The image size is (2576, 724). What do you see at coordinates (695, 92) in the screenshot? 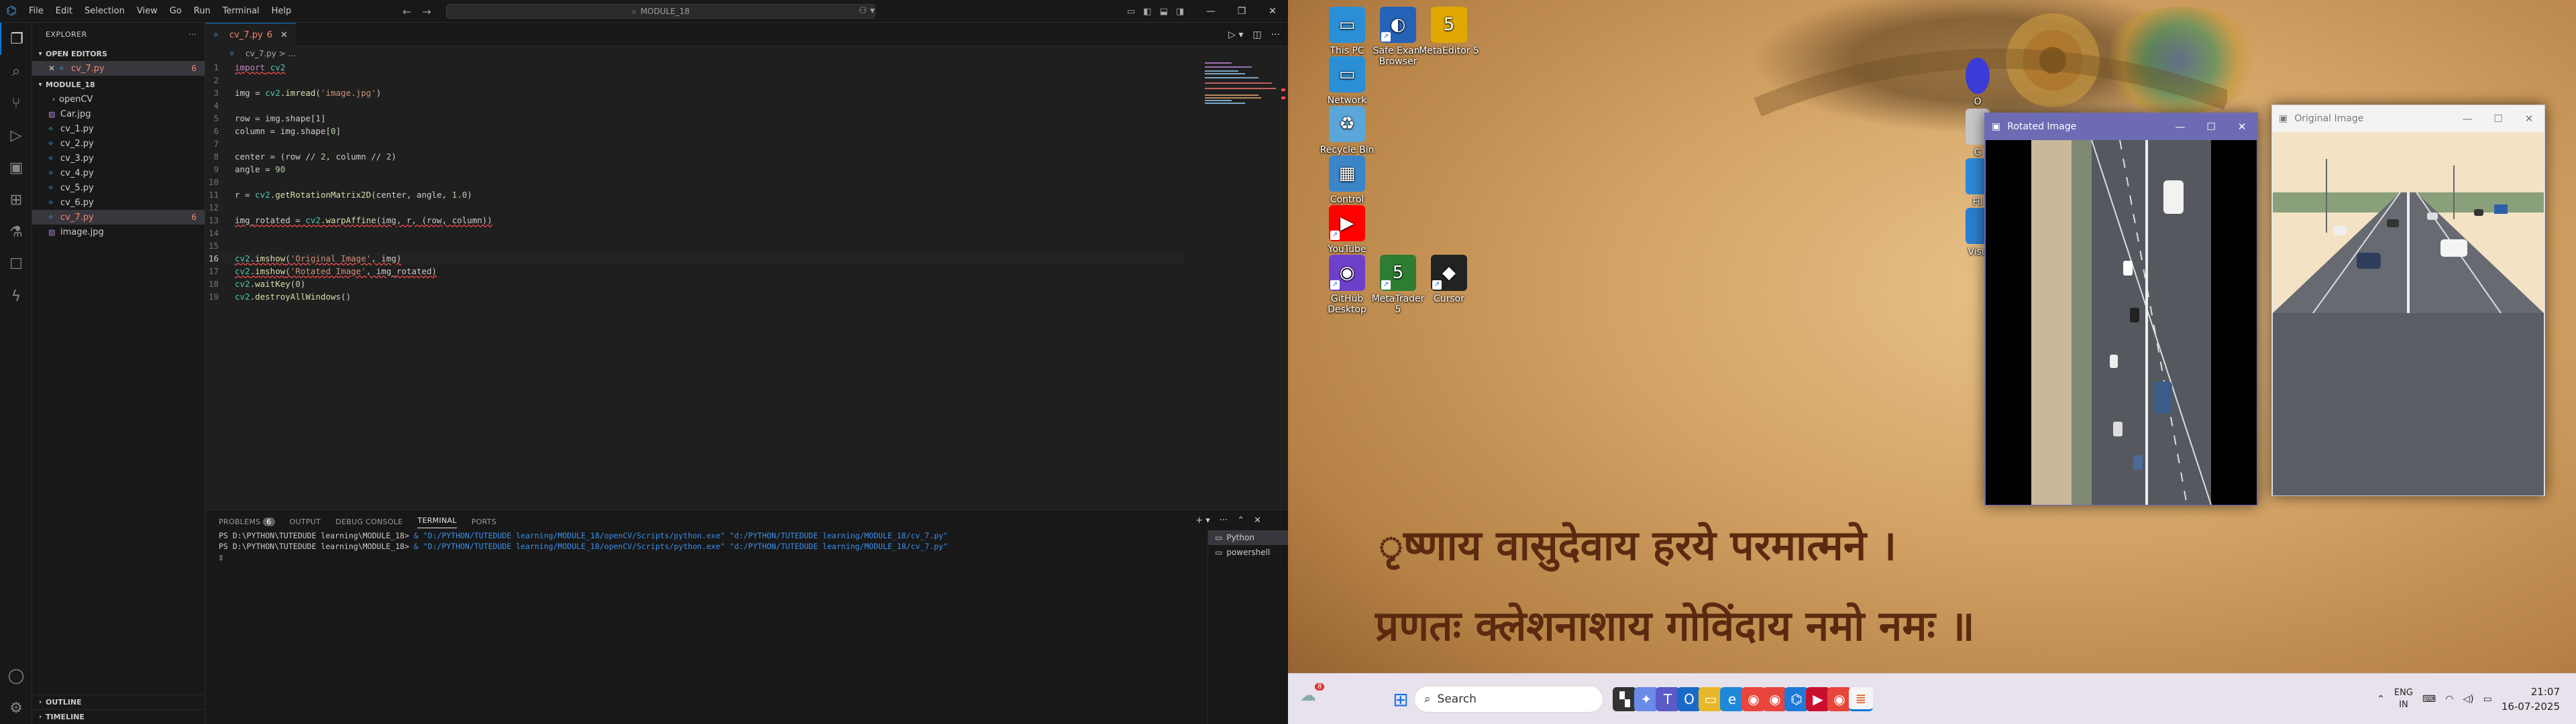
I see `code-line: 3 img = cv2.imread('image.jpg')` at bounding box center [695, 92].